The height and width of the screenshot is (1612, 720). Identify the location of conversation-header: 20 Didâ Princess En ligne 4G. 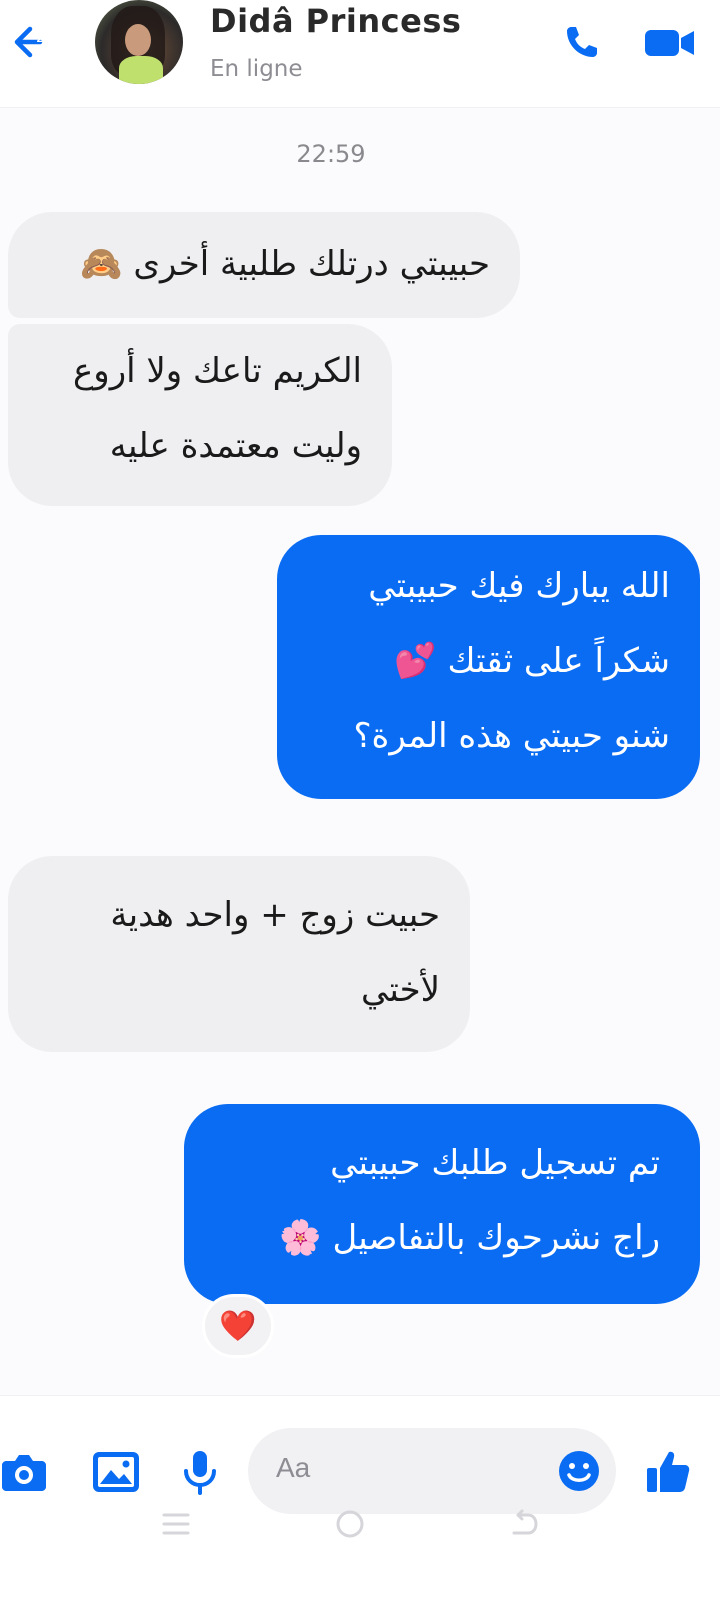
(360, 54).